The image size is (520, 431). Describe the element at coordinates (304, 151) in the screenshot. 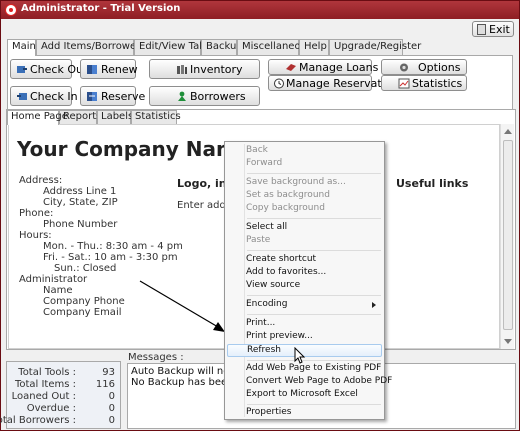

I see `menu-item-back: Back` at that location.